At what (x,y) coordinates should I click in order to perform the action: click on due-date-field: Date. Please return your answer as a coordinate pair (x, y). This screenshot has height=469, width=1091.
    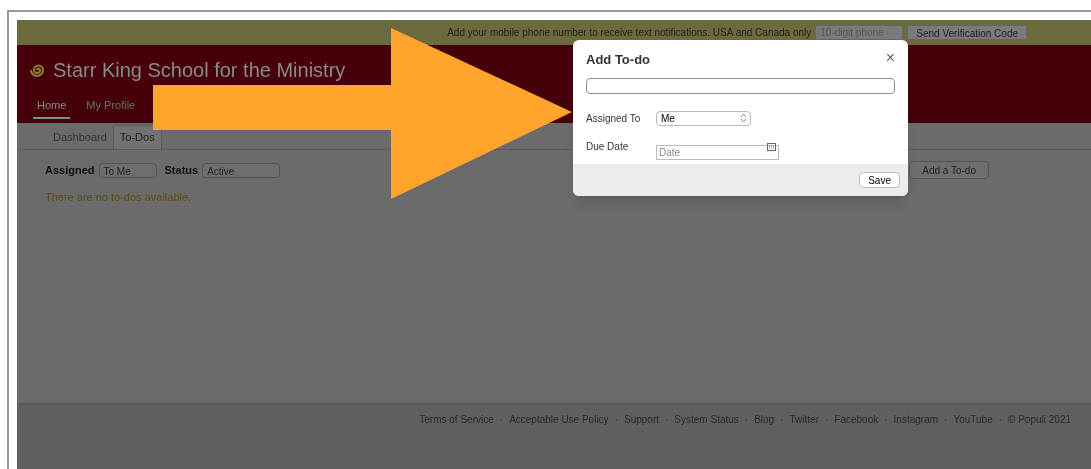
    Looking at the image, I should click on (717, 152).